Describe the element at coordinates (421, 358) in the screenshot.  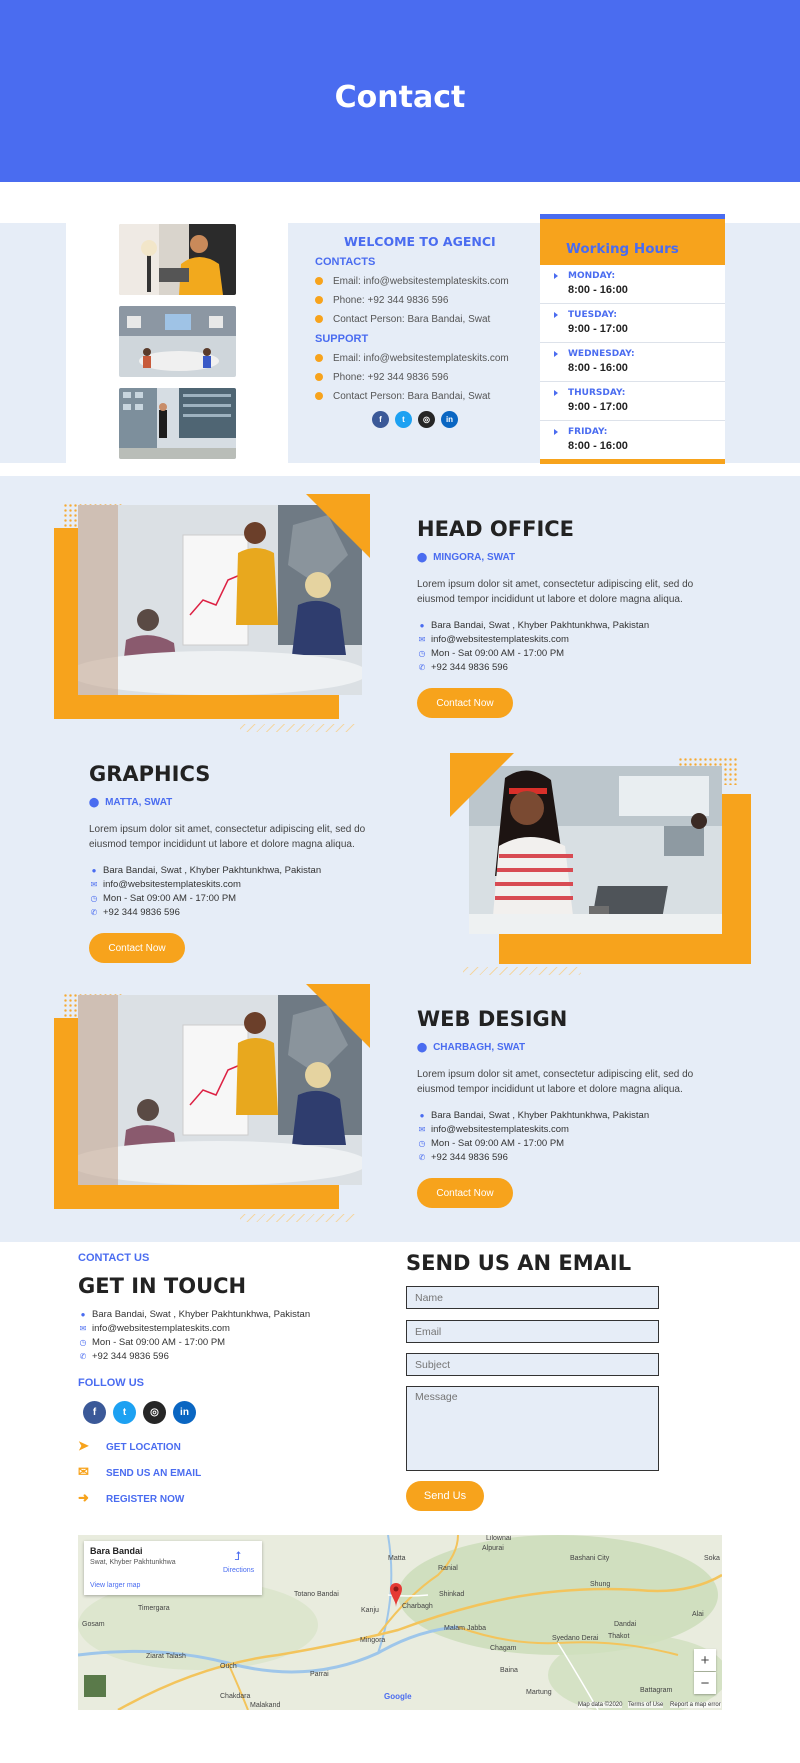
I see `support-email-text: Email: info@websitestemplateskits.com` at that location.